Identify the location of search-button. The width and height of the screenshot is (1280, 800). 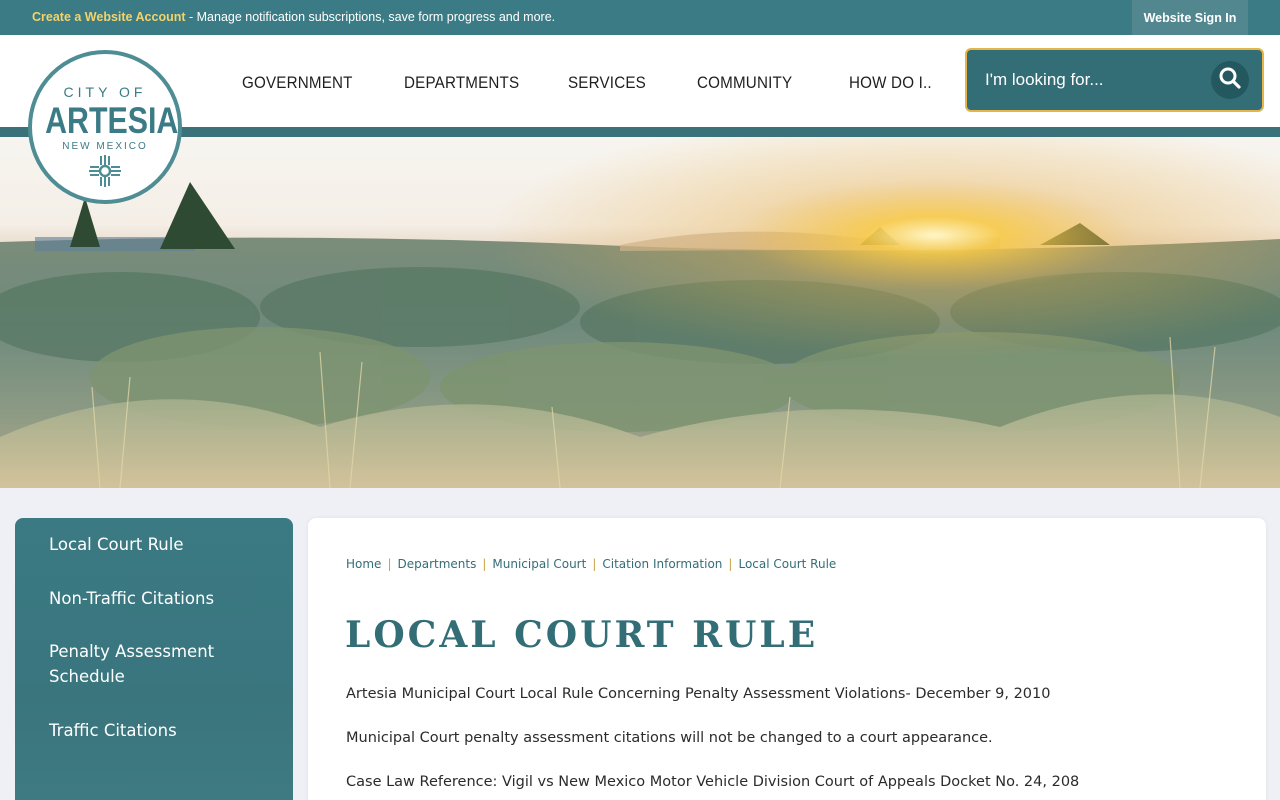
(1230, 80).